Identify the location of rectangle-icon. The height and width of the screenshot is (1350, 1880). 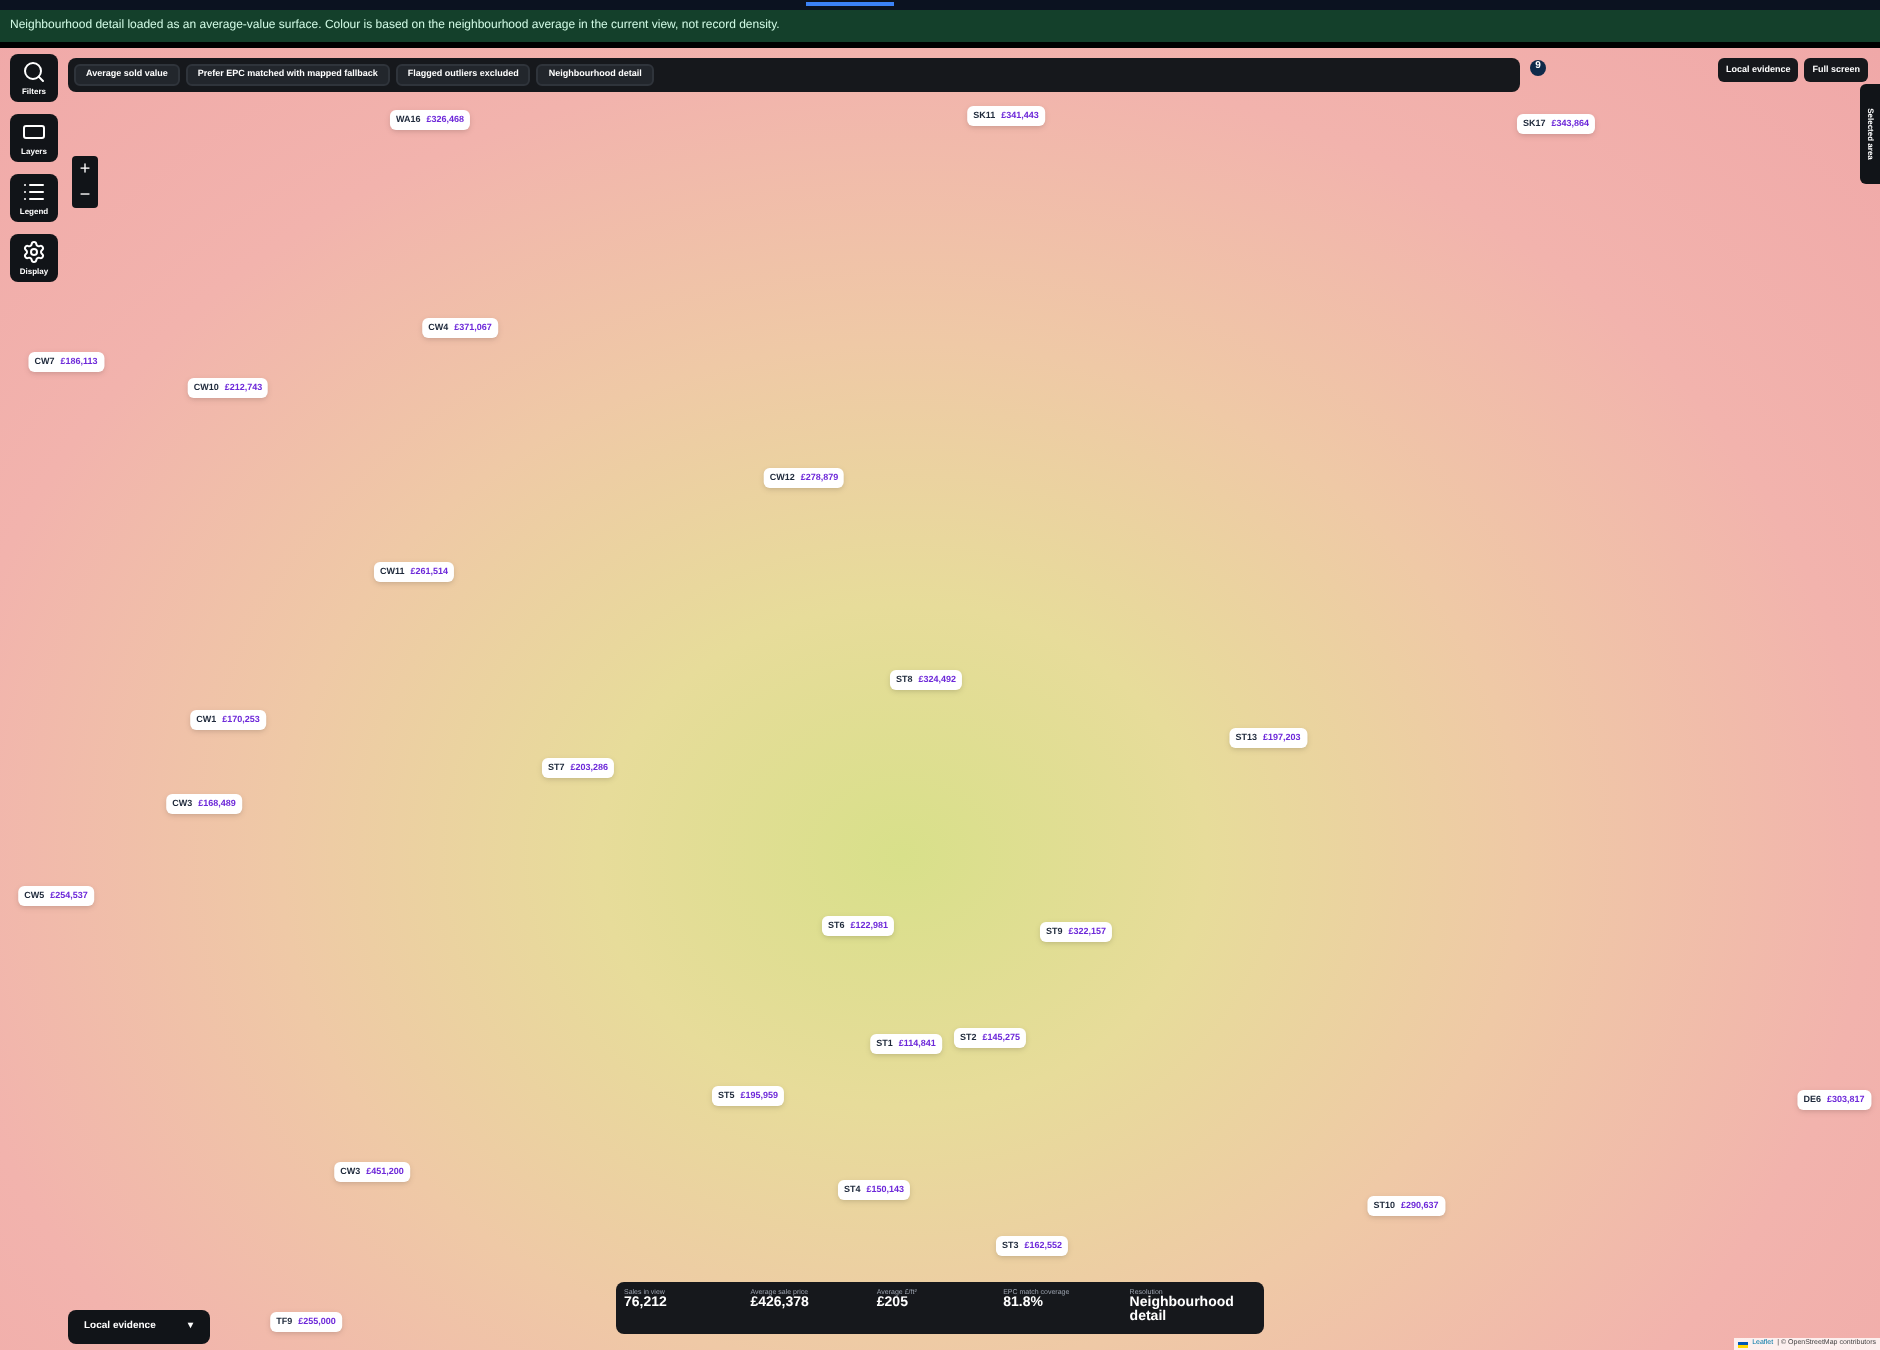
(34, 132).